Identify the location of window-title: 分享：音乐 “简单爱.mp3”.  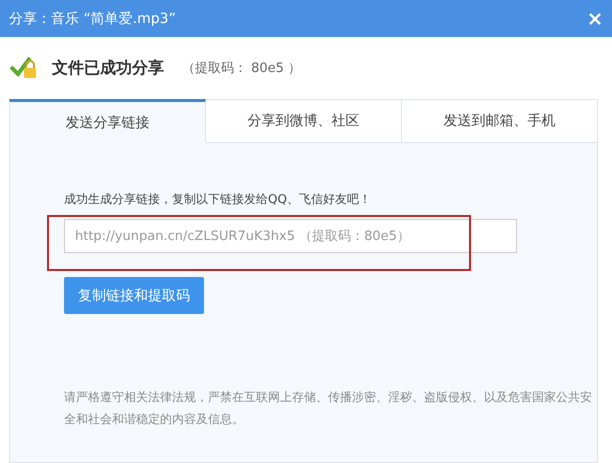
(92, 19).